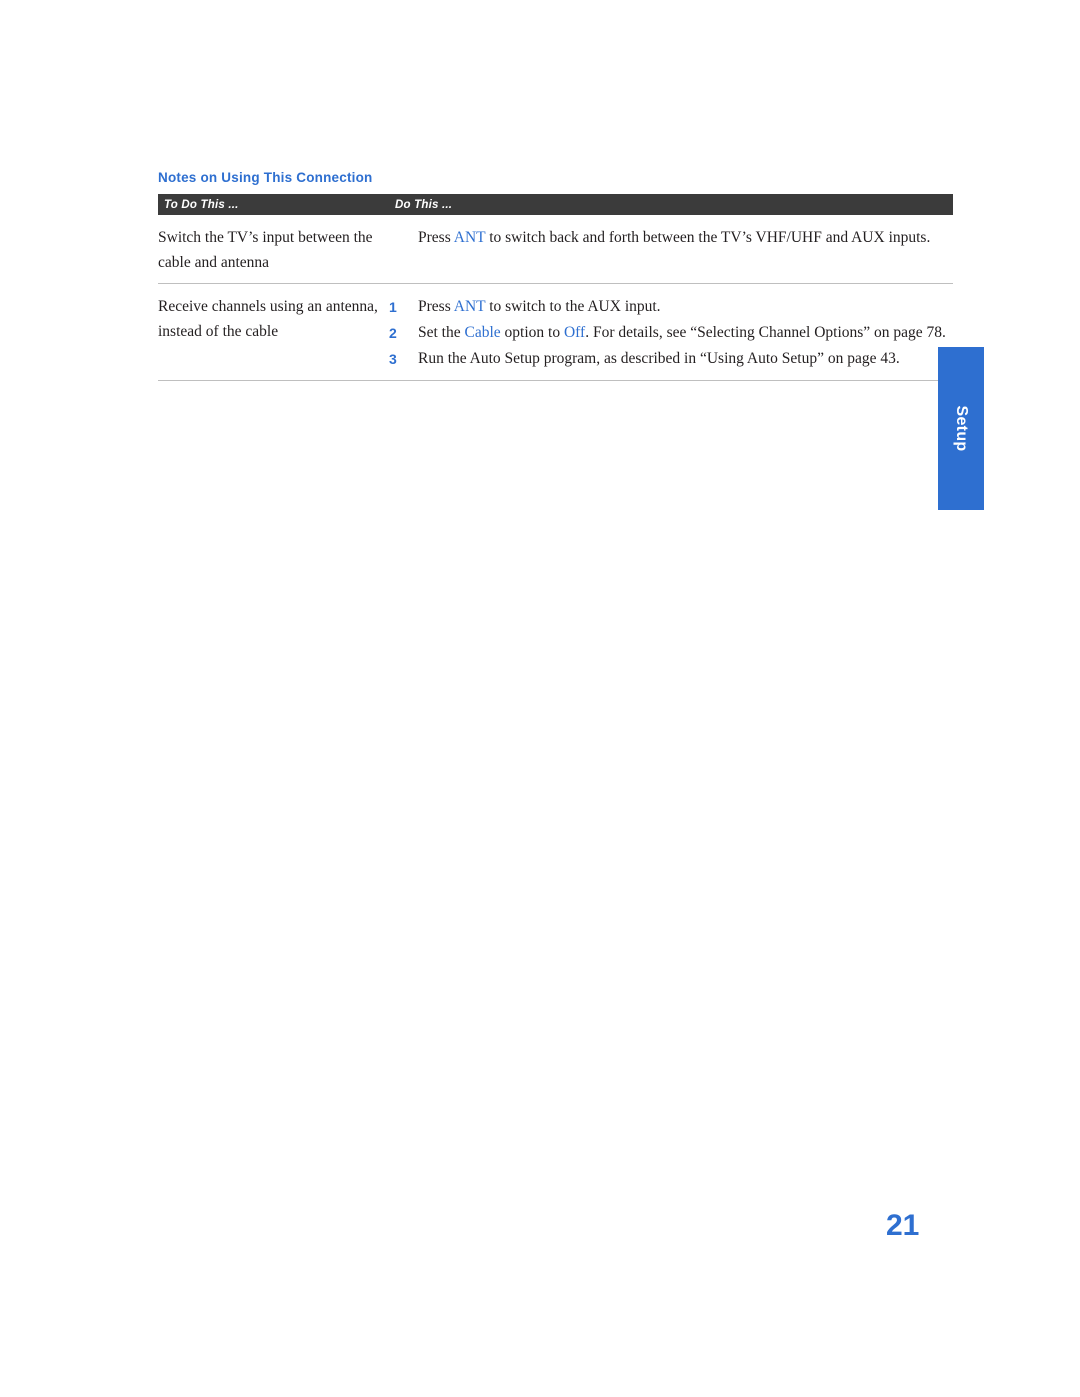 The width and height of the screenshot is (1080, 1397). I want to click on list-item: 1 Press ANT to switch to the AUX input., so click(671, 307).